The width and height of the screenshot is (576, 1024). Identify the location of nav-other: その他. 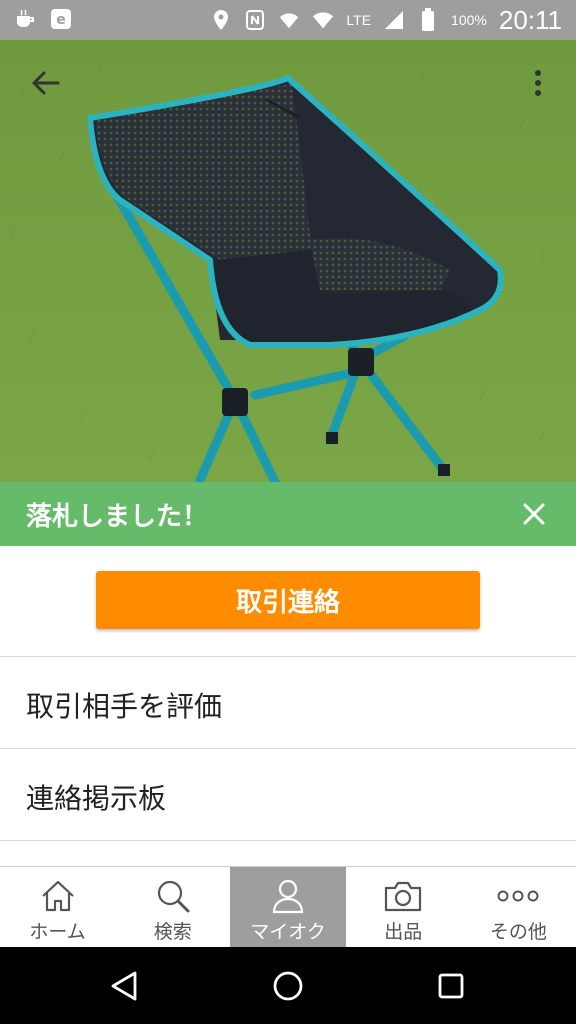
(518, 907).